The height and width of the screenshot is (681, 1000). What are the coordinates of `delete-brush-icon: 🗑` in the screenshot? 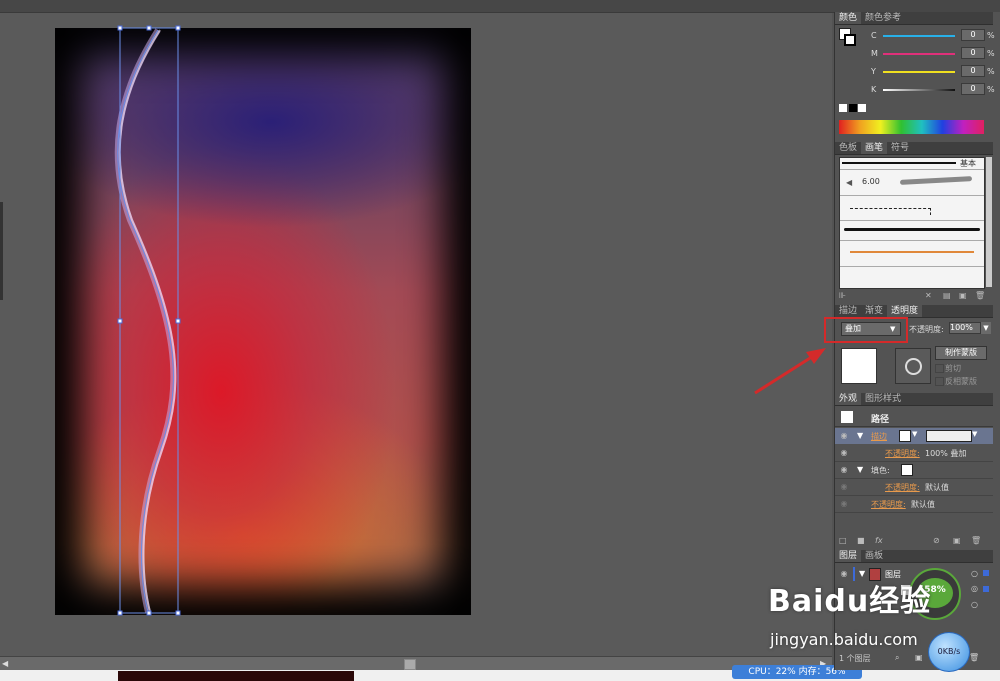 It's located at (980, 295).